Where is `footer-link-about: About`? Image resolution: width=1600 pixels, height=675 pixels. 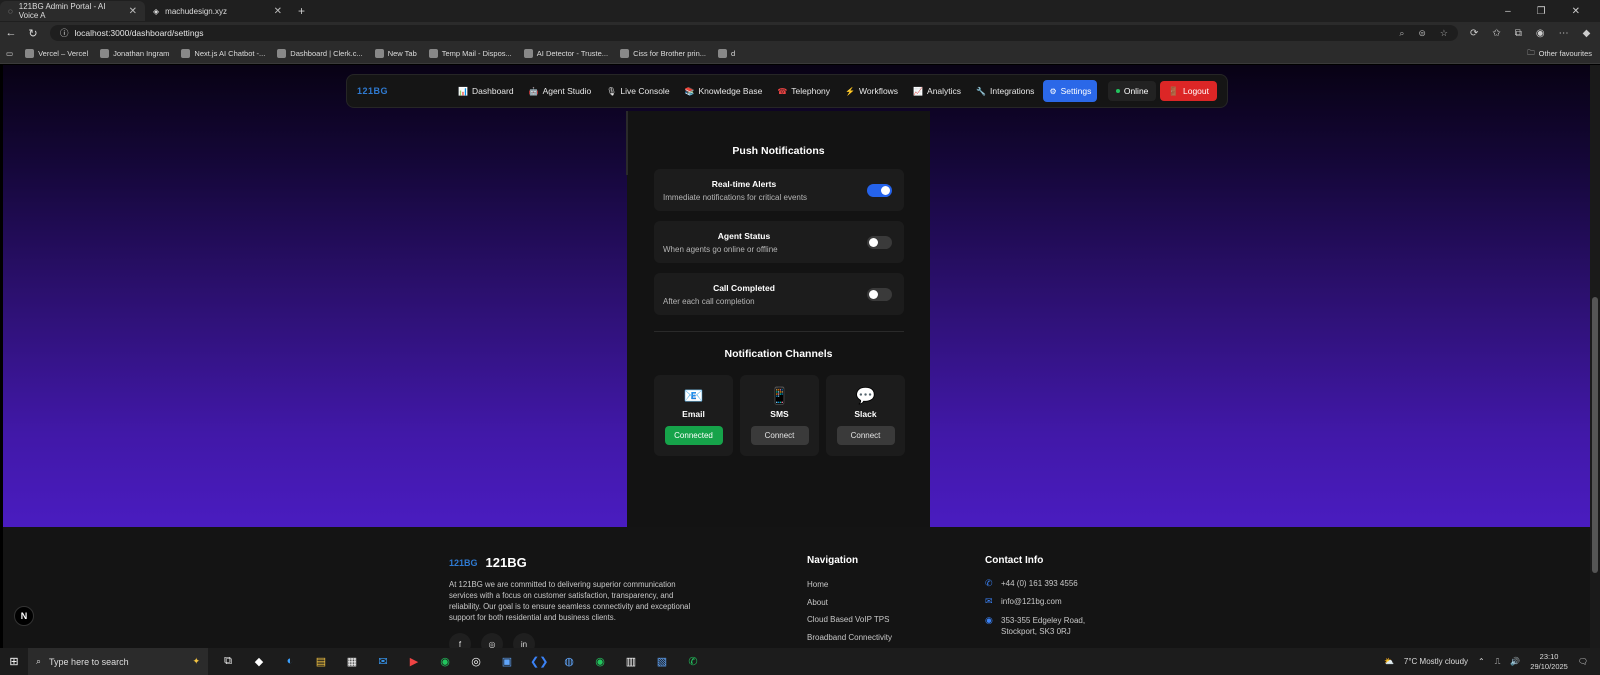 footer-link-about: About is located at coordinates (817, 602).